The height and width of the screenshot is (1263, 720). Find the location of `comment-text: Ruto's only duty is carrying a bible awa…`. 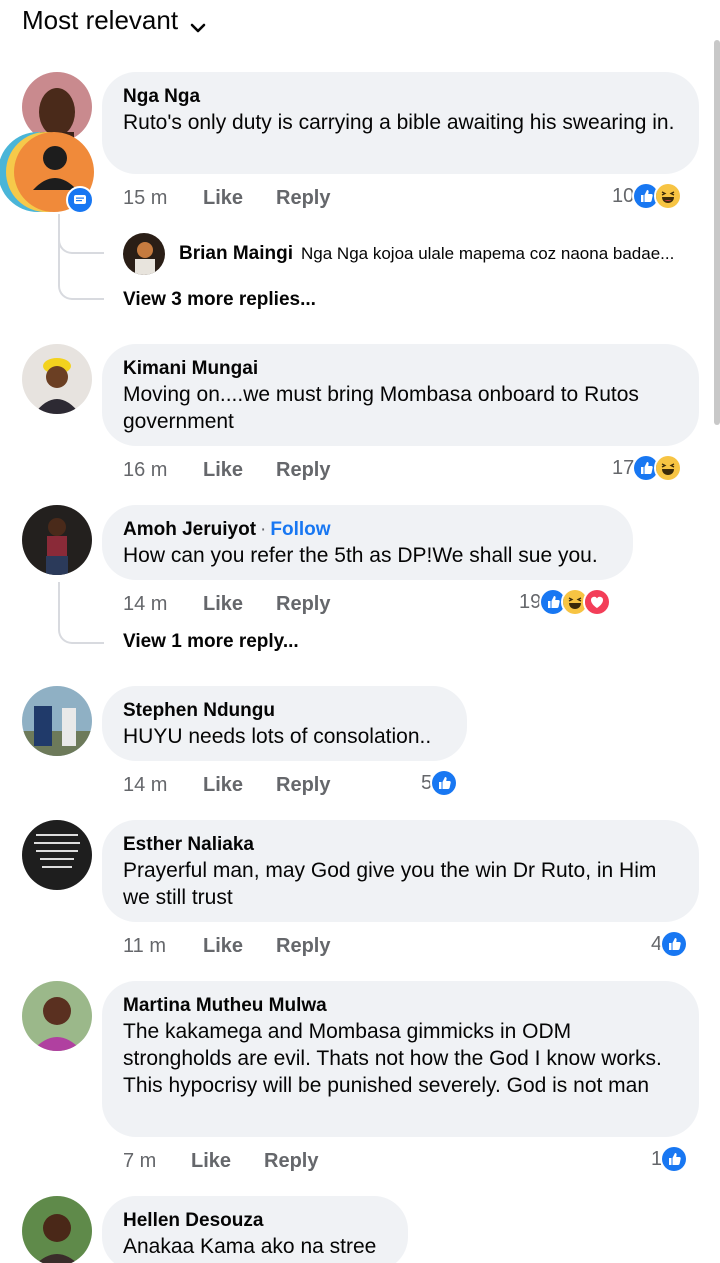

comment-text: Ruto's only duty is carrying a bible awa… is located at coordinates (399, 122).